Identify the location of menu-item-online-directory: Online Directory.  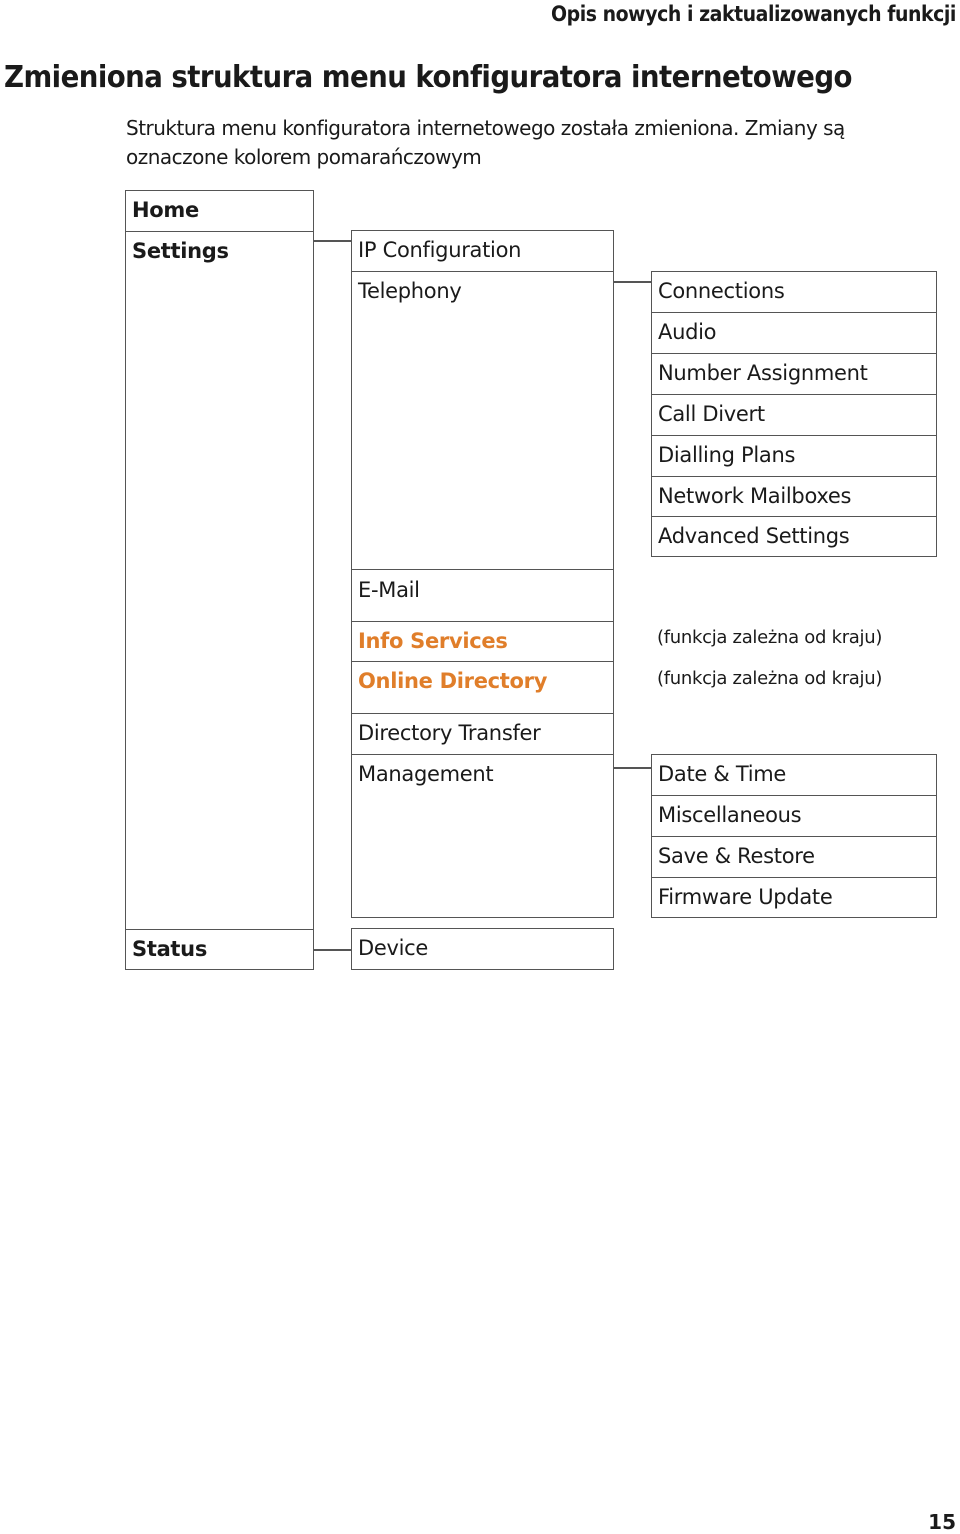
(482, 687).